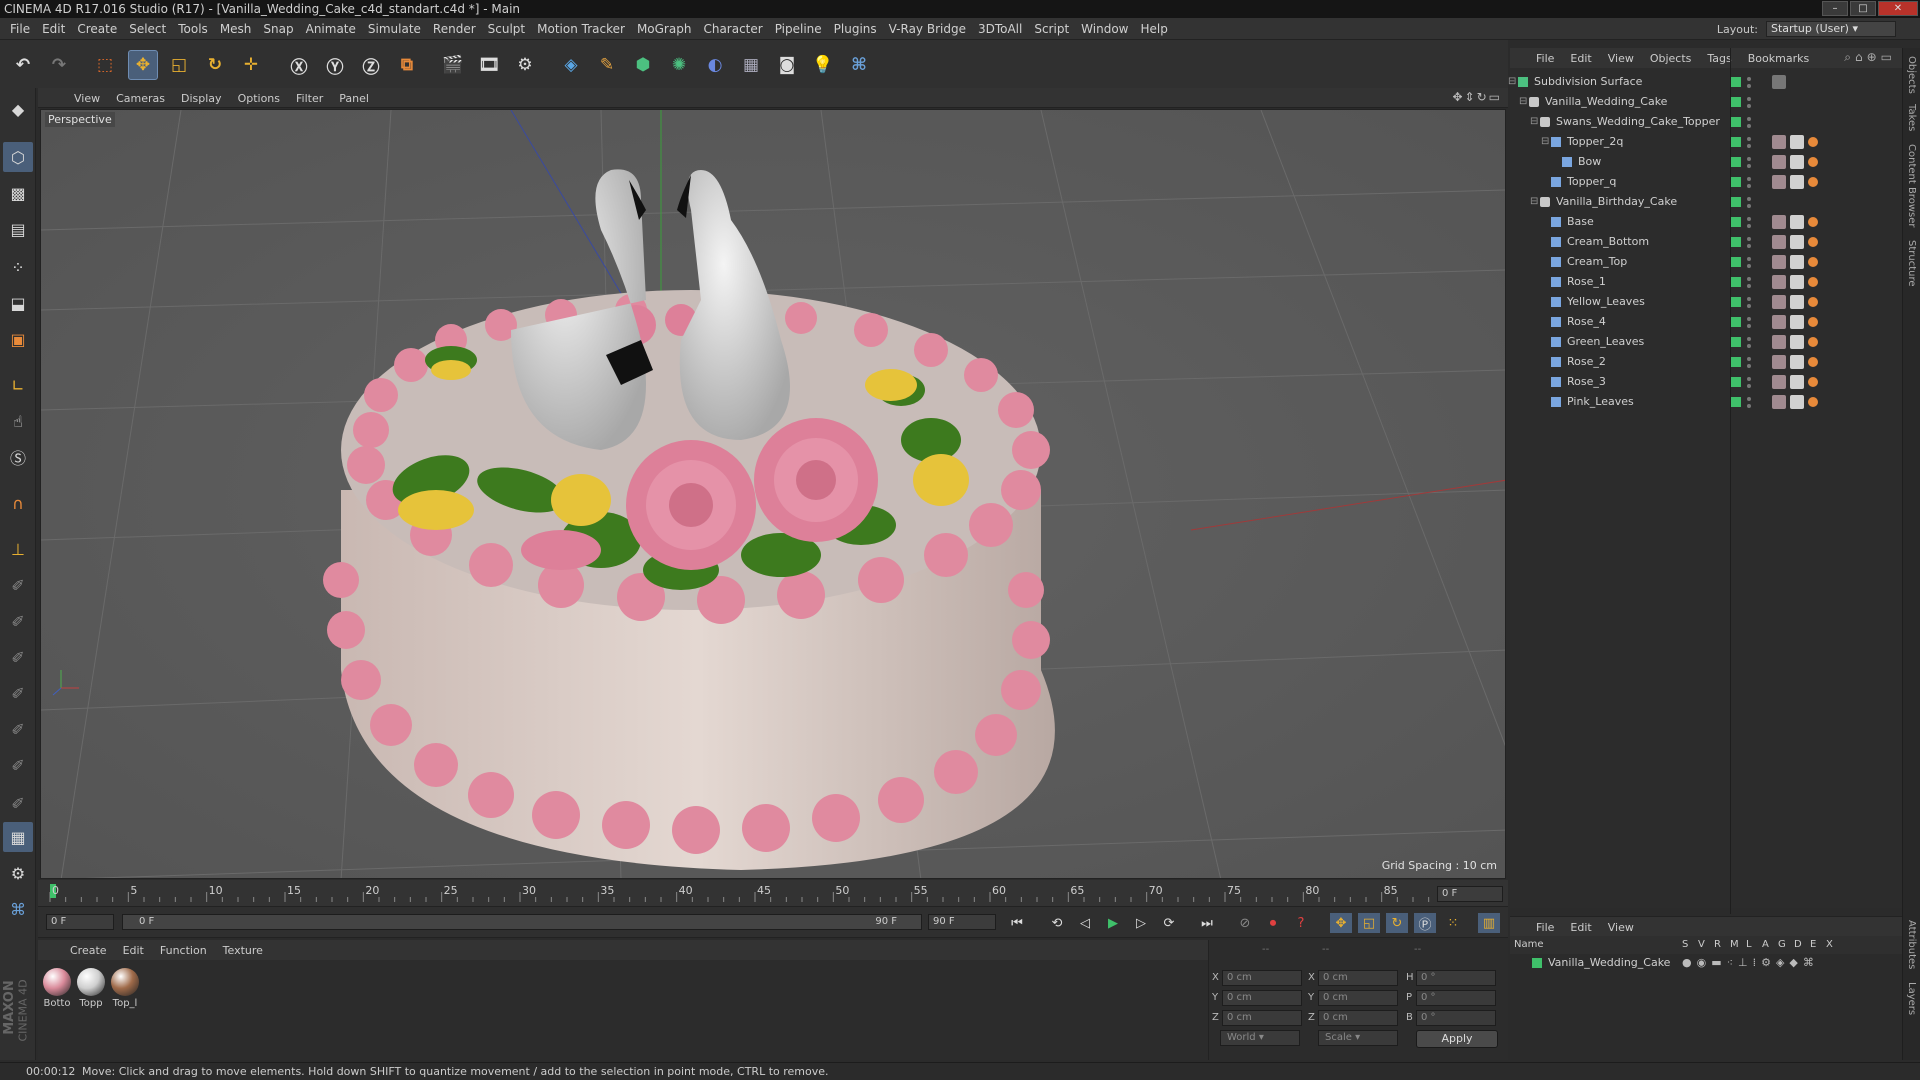  Describe the element at coordinates (18, 457) in the screenshot. I see `snap-icon: Ⓢ` at that location.